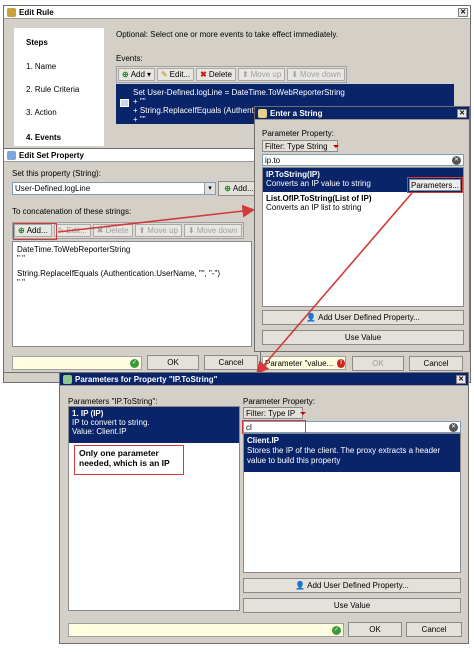  Describe the element at coordinates (129, 58) in the screenshot. I see `events-label: Events:` at that location.